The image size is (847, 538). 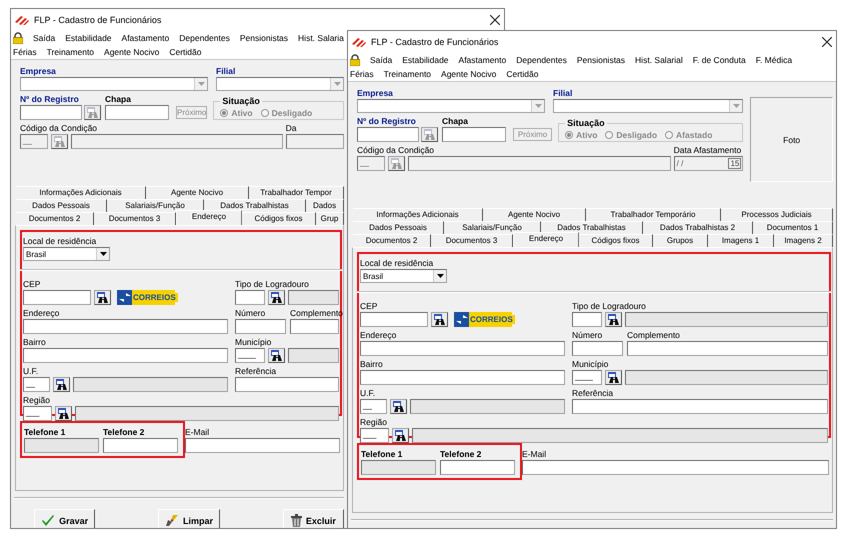 I want to click on calendar-button: 15, so click(x=735, y=163).